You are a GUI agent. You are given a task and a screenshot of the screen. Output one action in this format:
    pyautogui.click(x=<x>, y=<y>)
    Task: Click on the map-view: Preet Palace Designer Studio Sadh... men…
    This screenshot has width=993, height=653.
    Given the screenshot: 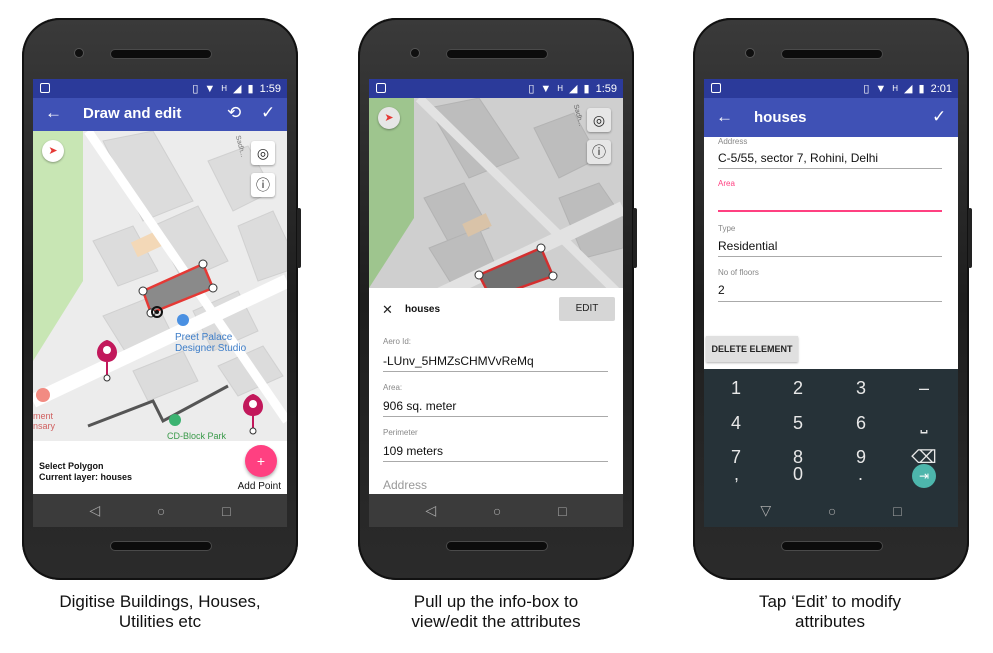 What is the action you would take?
    pyautogui.click(x=160, y=286)
    